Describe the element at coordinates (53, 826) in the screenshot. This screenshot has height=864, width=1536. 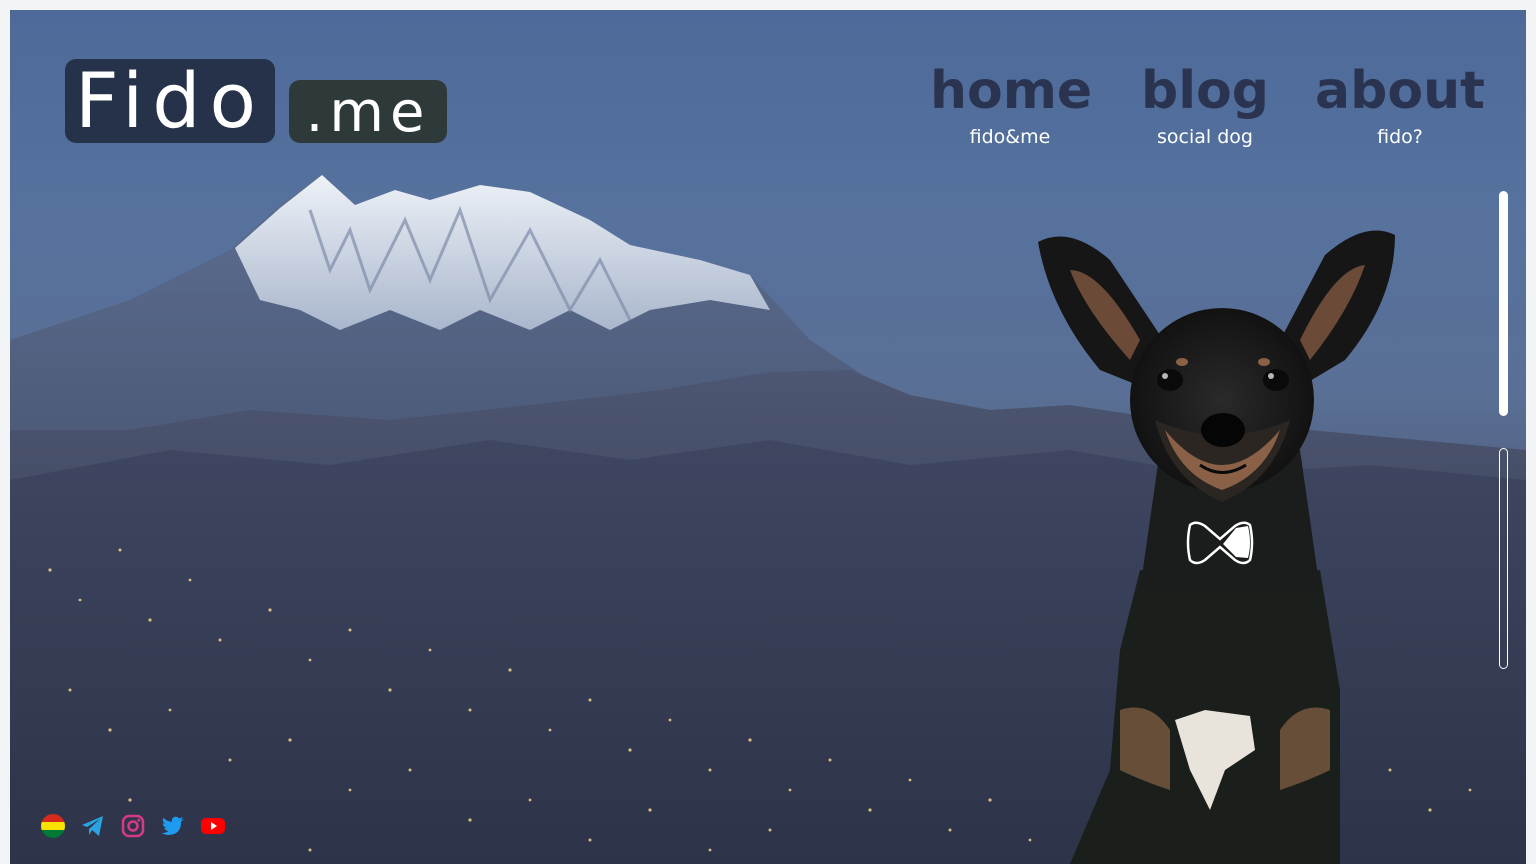
I see `bolivia-flag-icon` at that location.